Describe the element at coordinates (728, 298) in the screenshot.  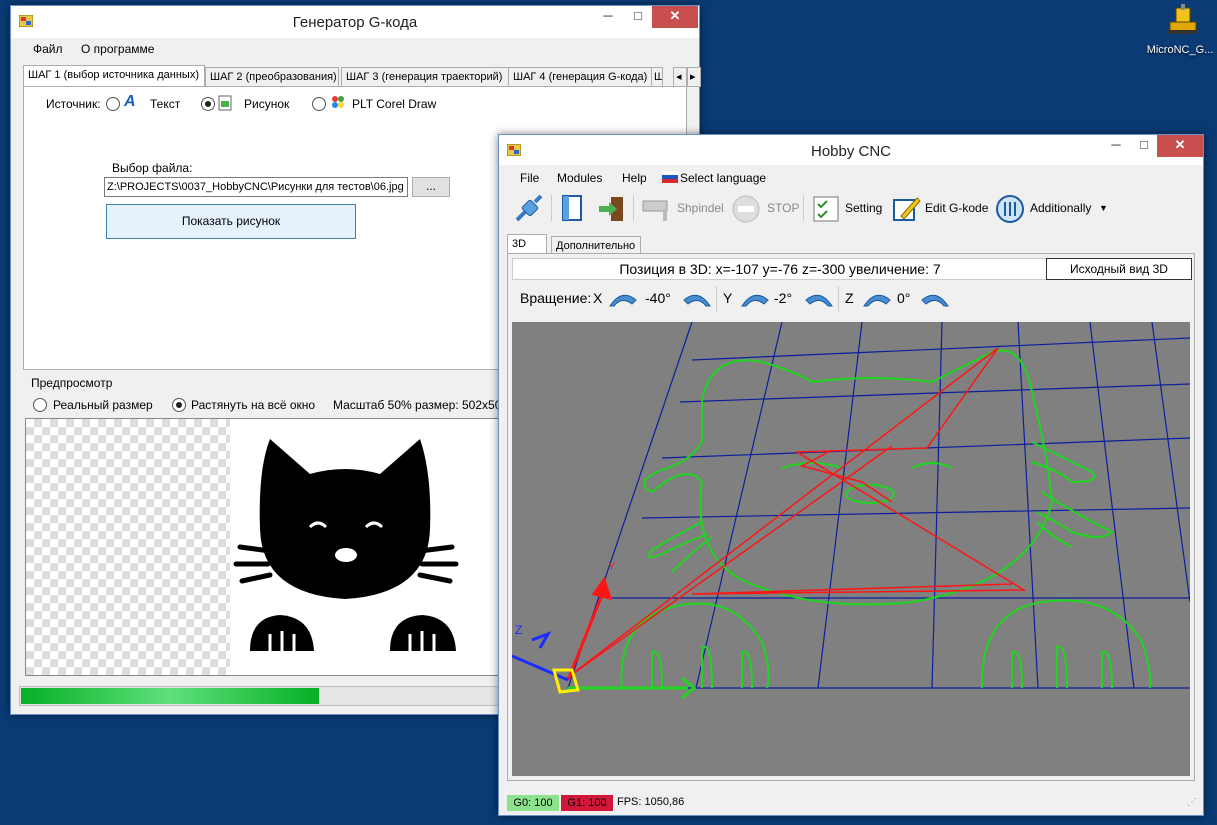
I see `rotation-y-label: Y` at that location.